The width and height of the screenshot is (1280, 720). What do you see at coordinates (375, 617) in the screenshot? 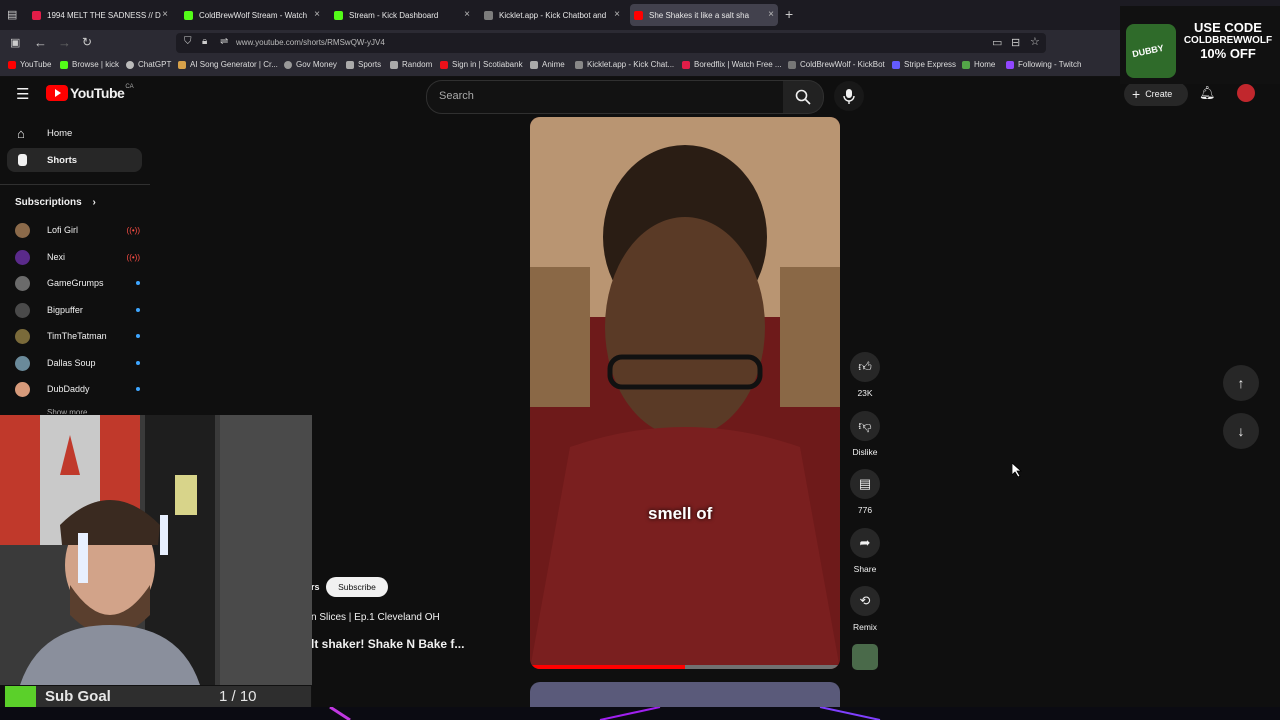
I see `short-series-title: n Slices | Ep.1 Cleveland OH` at bounding box center [375, 617].